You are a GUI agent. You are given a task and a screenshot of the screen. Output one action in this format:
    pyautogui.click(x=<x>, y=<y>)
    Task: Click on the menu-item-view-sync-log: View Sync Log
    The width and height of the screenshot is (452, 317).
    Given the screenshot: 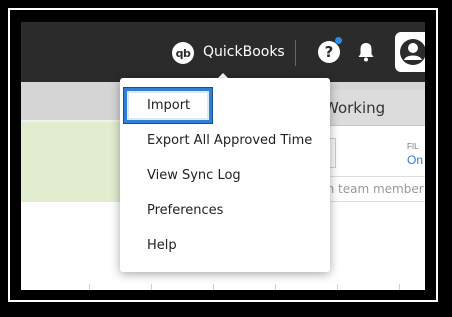 What is the action you would take?
    pyautogui.click(x=225, y=175)
    